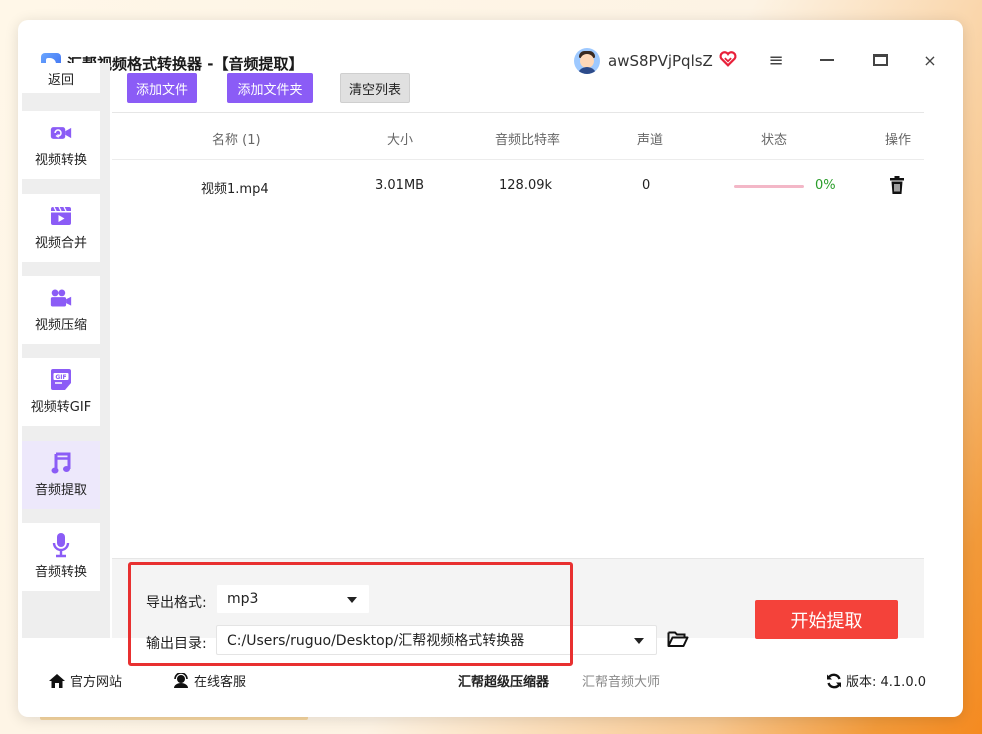  What do you see at coordinates (898, 138) in the screenshot?
I see `column-header-actions: 操作` at bounding box center [898, 138].